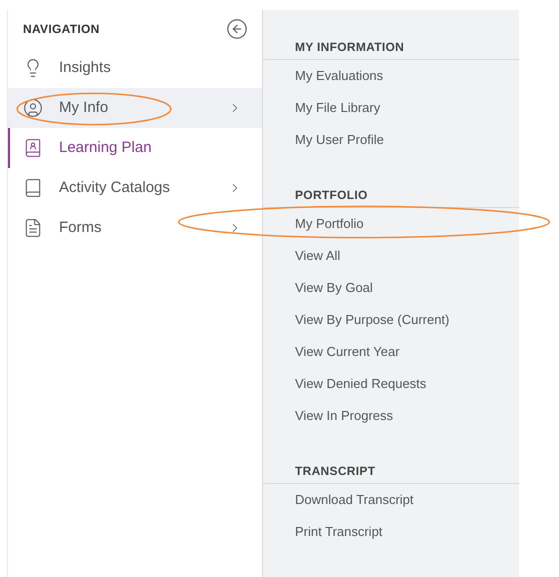 This screenshot has width=559, height=577. I want to click on submenu-link: View By Purpose (Current), so click(372, 320).